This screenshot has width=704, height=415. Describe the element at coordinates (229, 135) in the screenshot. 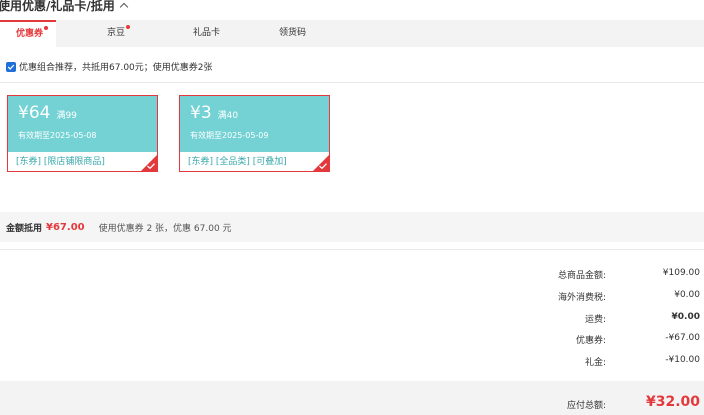

I see `coupon-validity: 有效期至2025-05-09` at that location.